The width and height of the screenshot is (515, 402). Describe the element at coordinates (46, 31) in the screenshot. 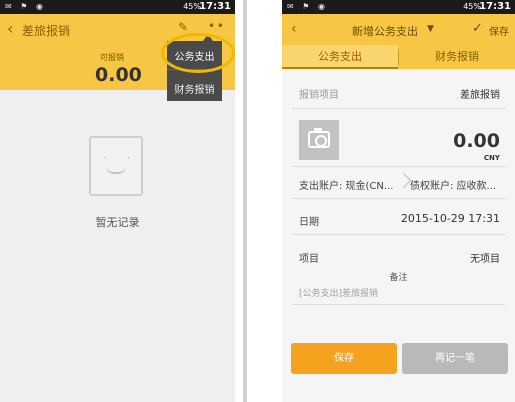

I see `page-title: 差旅报销` at that location.